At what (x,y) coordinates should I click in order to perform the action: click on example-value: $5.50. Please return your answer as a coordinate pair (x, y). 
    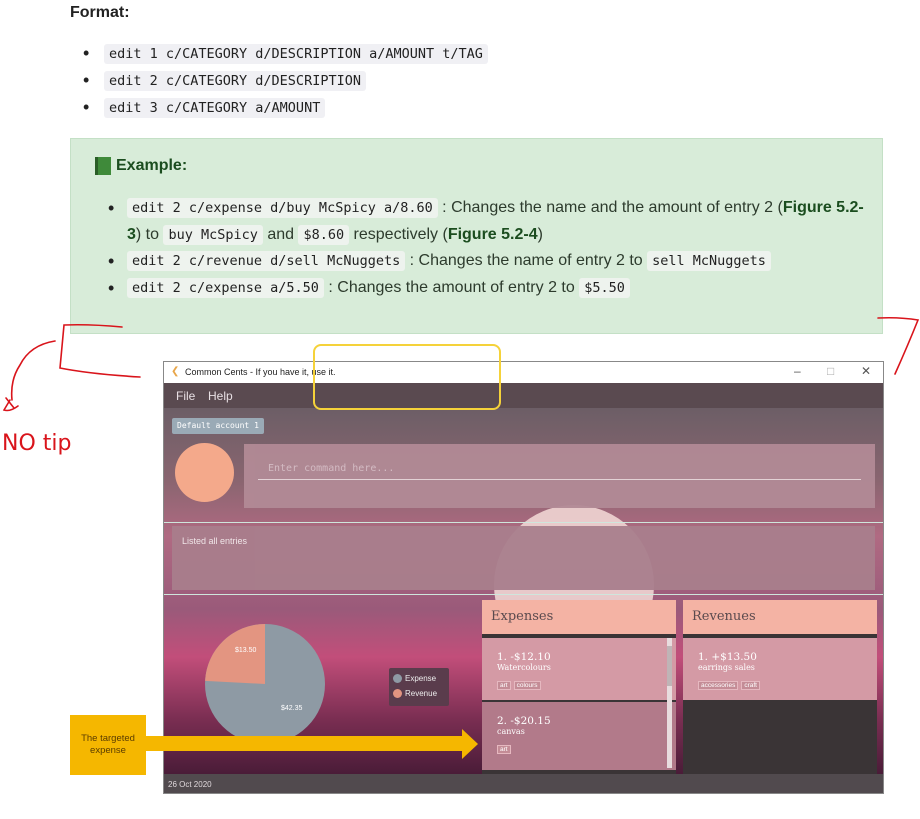
    Looking at the image, I should click on (604, 287).